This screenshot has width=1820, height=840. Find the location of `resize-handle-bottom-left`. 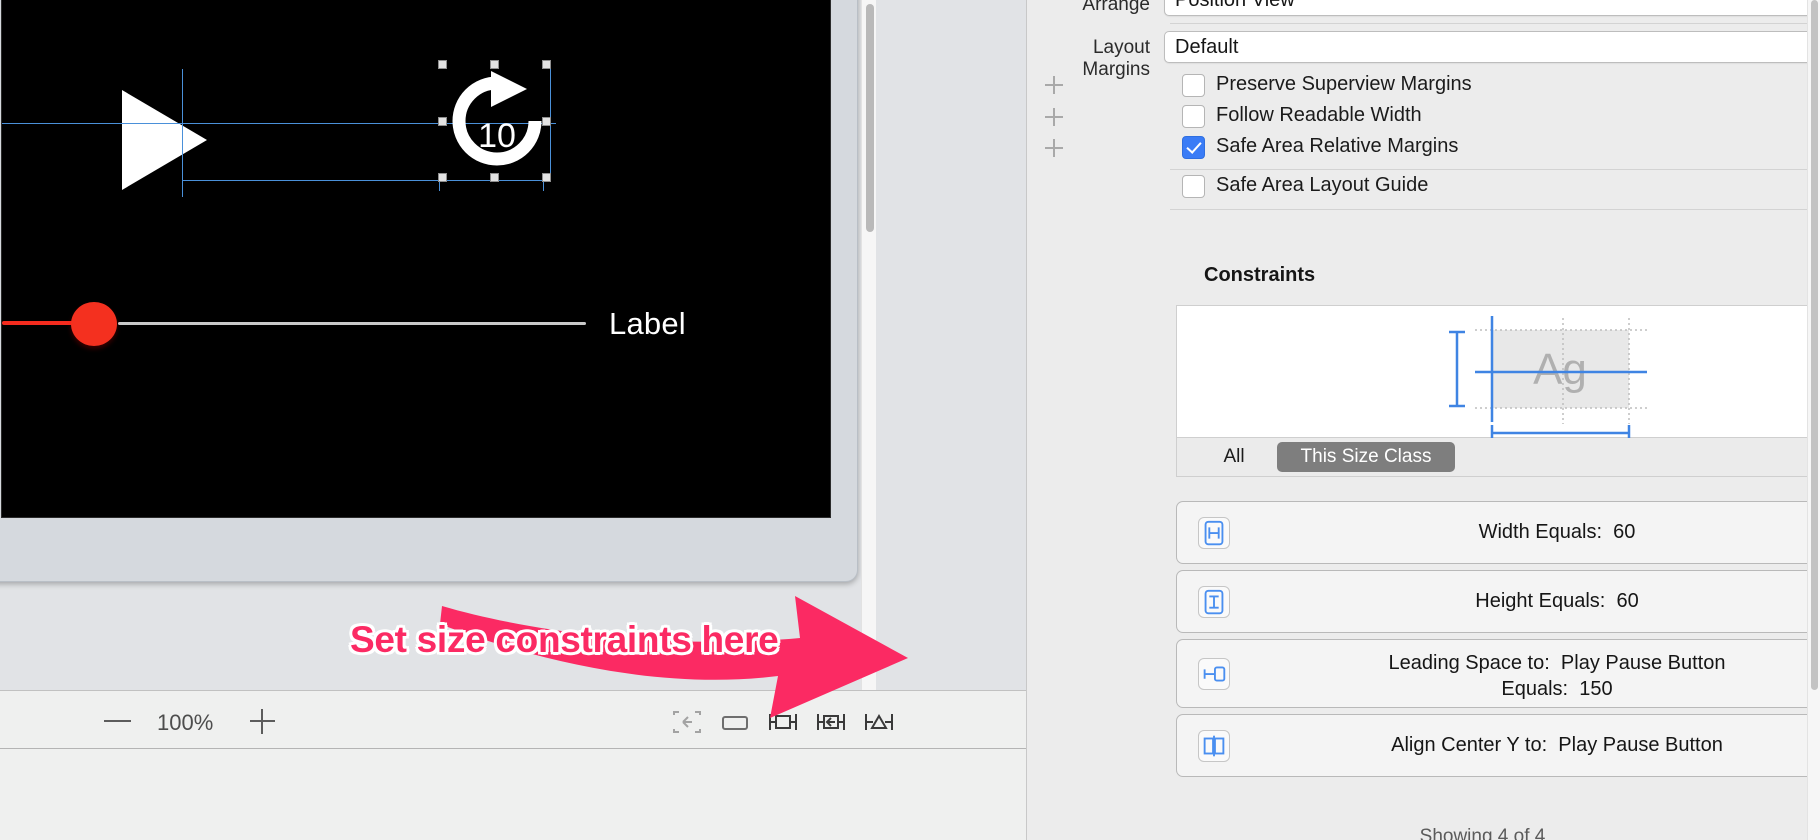

resize-handle-bottom-left is located at coordinates (442, 177).